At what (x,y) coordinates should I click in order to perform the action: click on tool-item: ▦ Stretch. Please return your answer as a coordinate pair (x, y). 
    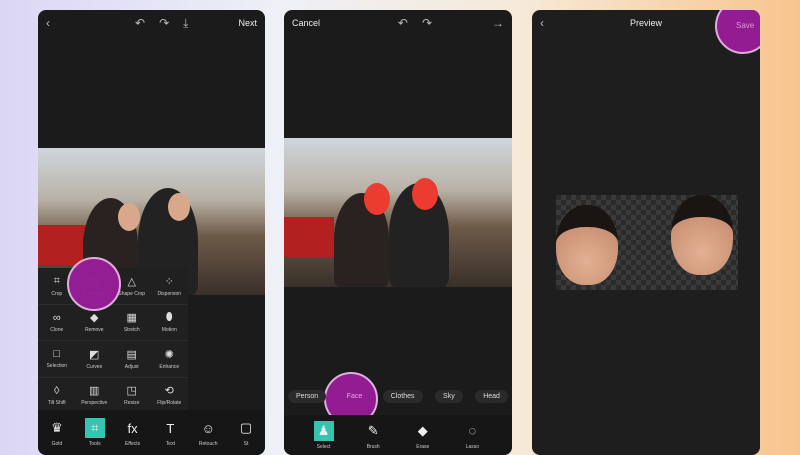
    Looking at the image, I should click on (132, 323).